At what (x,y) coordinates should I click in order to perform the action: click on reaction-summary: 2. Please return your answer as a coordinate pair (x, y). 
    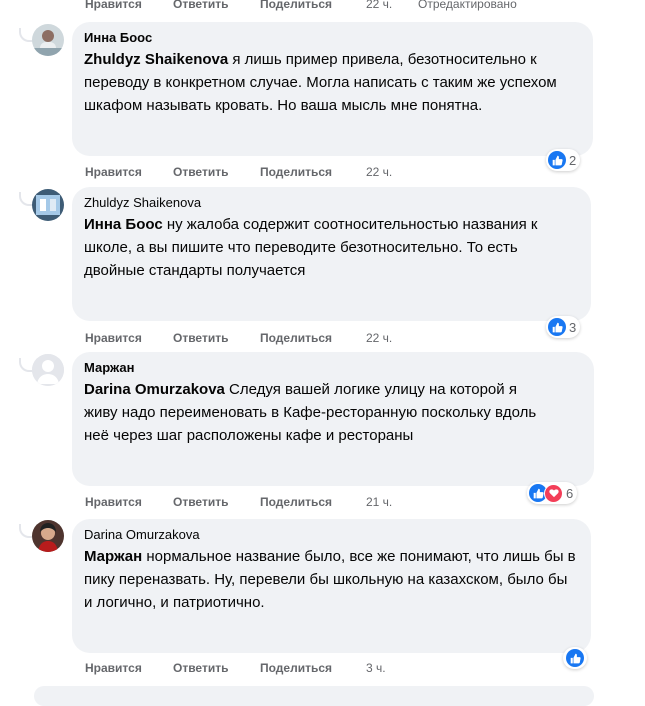
    Looking at the image, I should click on (563, 160).